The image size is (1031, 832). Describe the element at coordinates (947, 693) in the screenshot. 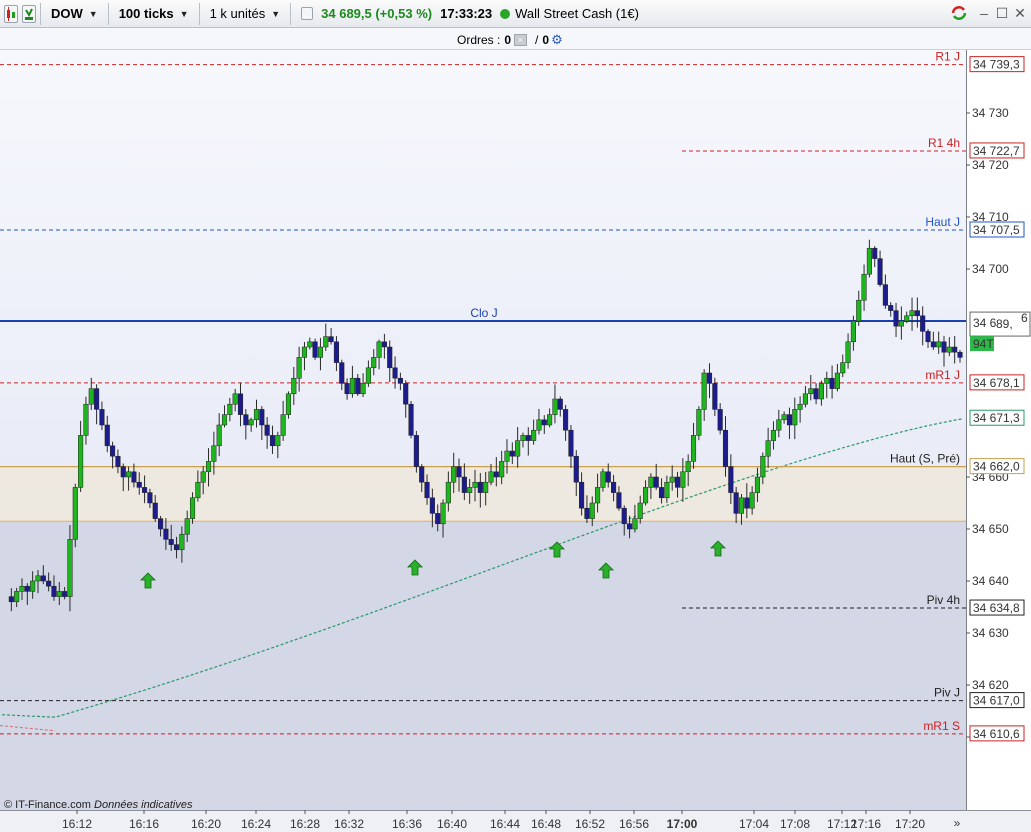

I see `level-name-label: Piv J` at that location.